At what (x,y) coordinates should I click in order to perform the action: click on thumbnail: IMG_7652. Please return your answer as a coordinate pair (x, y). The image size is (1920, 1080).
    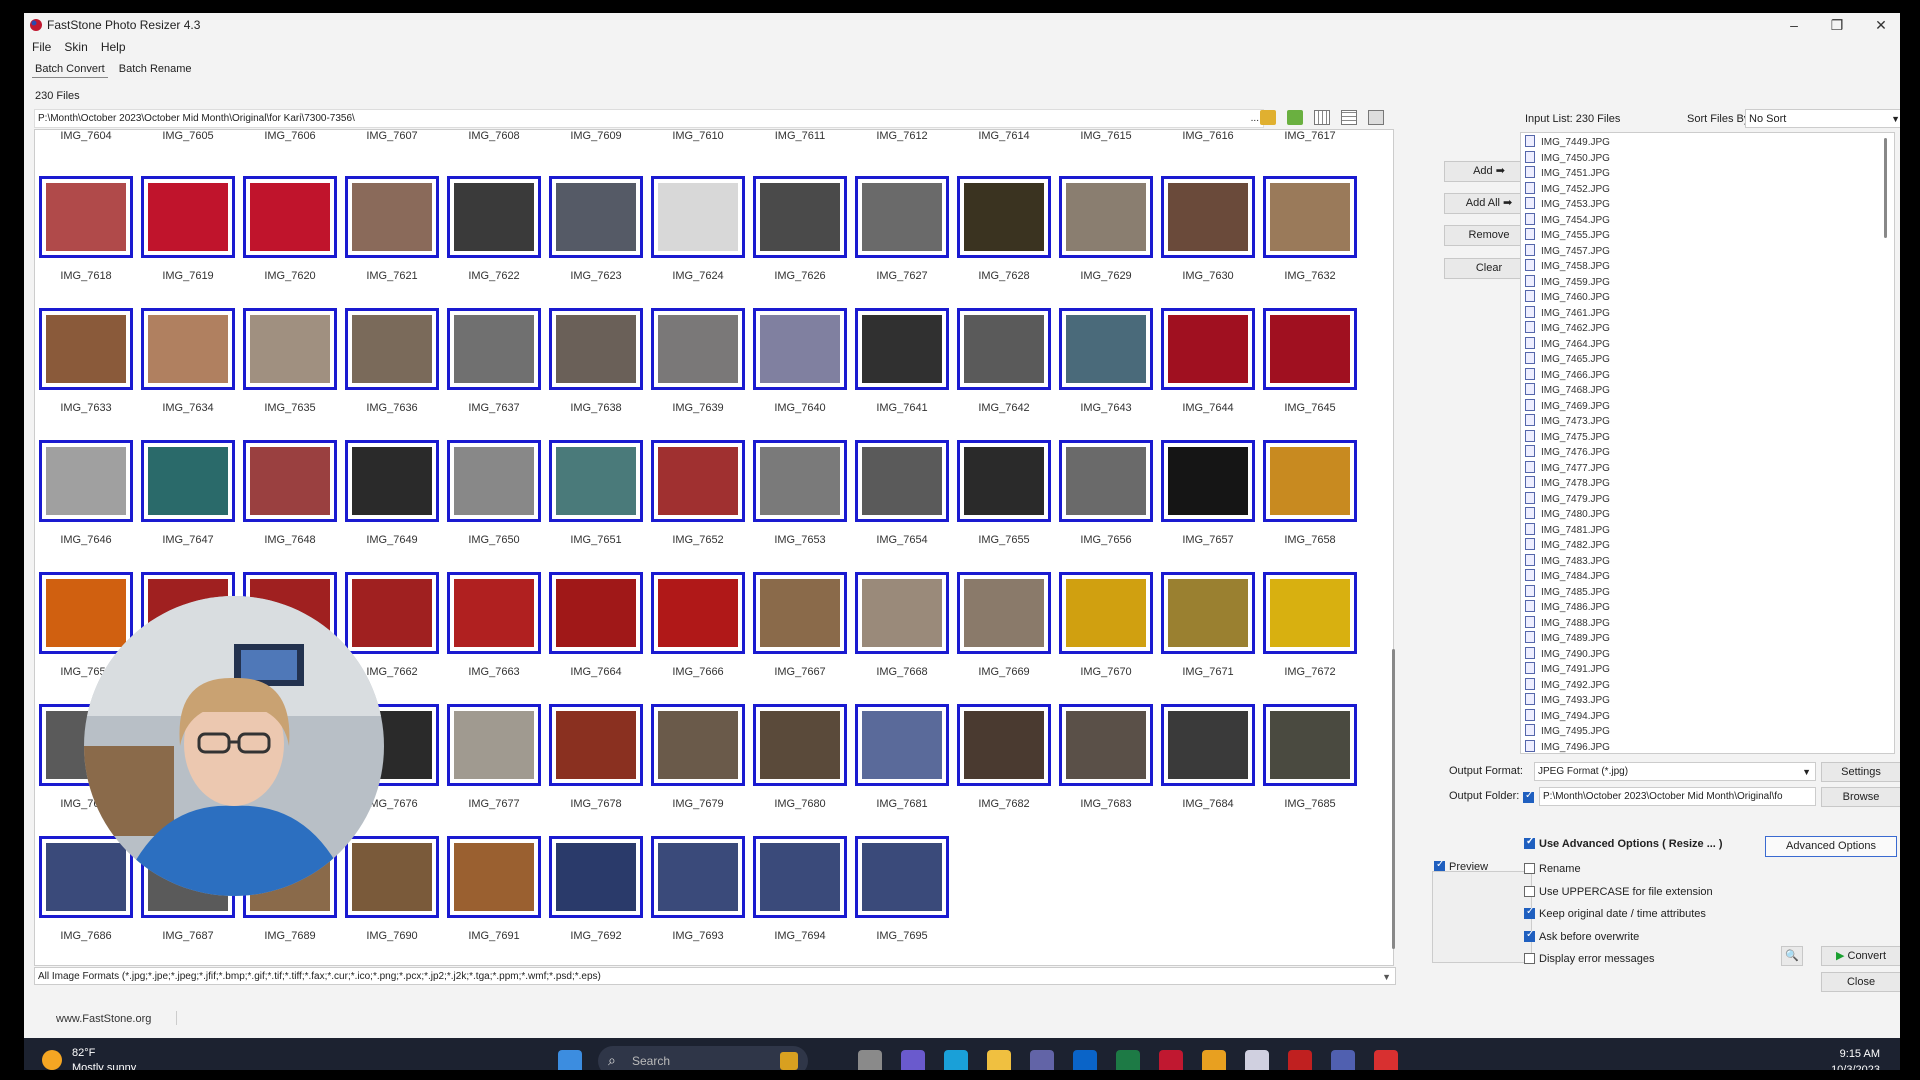
    Looking at the image, I should click on (698, 500).